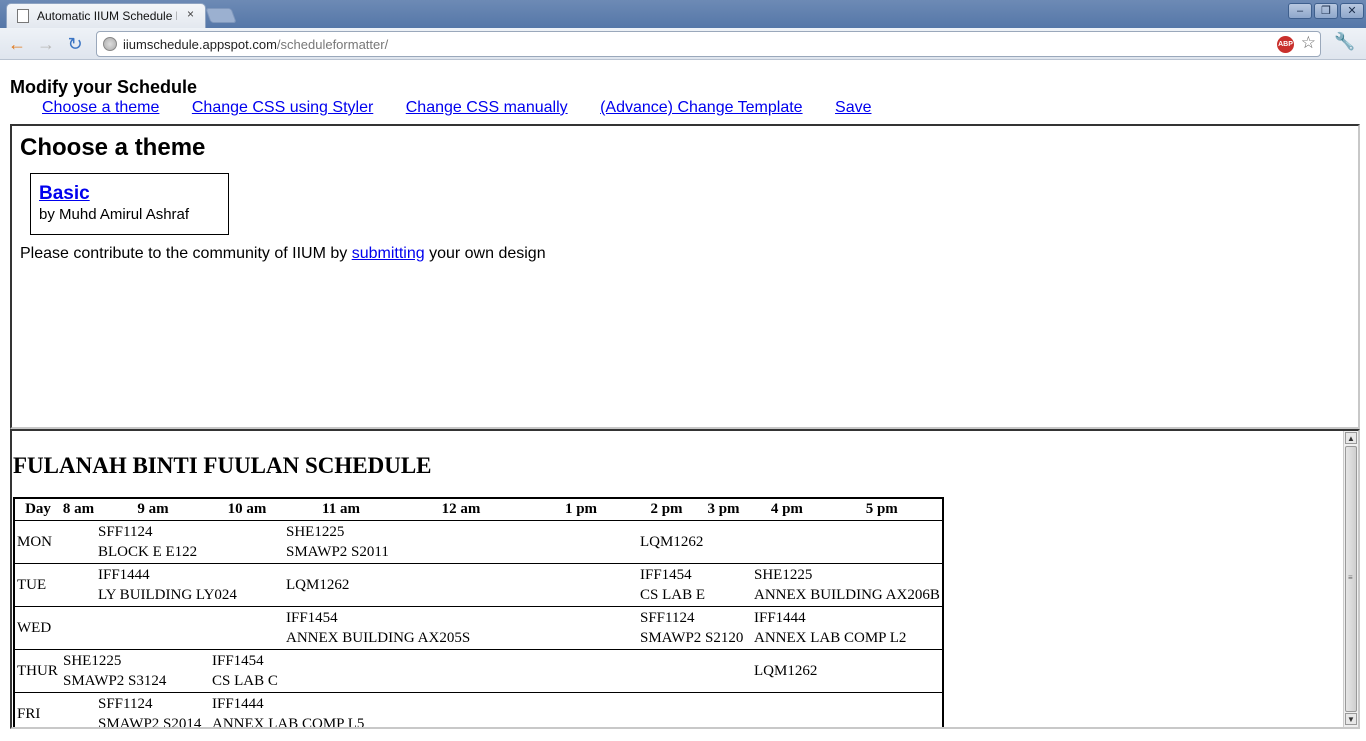 This screenshot has height=741, width=1366. I want to click on tab-title: Automatic IIUM Schedule F, so click(107, 16).